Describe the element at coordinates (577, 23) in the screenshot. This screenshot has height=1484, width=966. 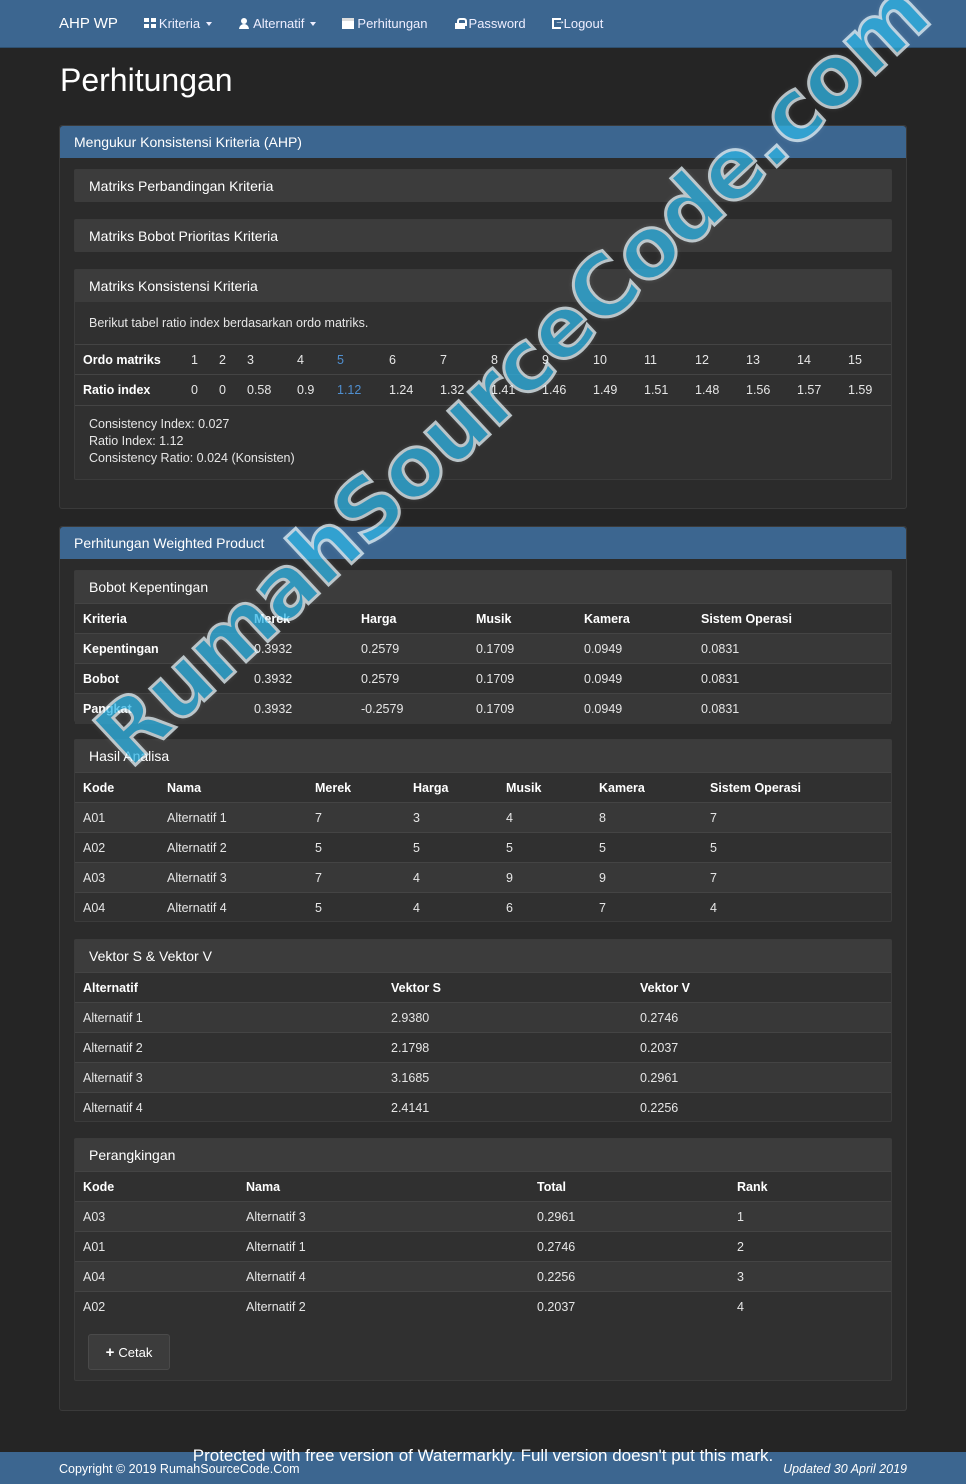
I see `nav-logout: Logout` at that location.